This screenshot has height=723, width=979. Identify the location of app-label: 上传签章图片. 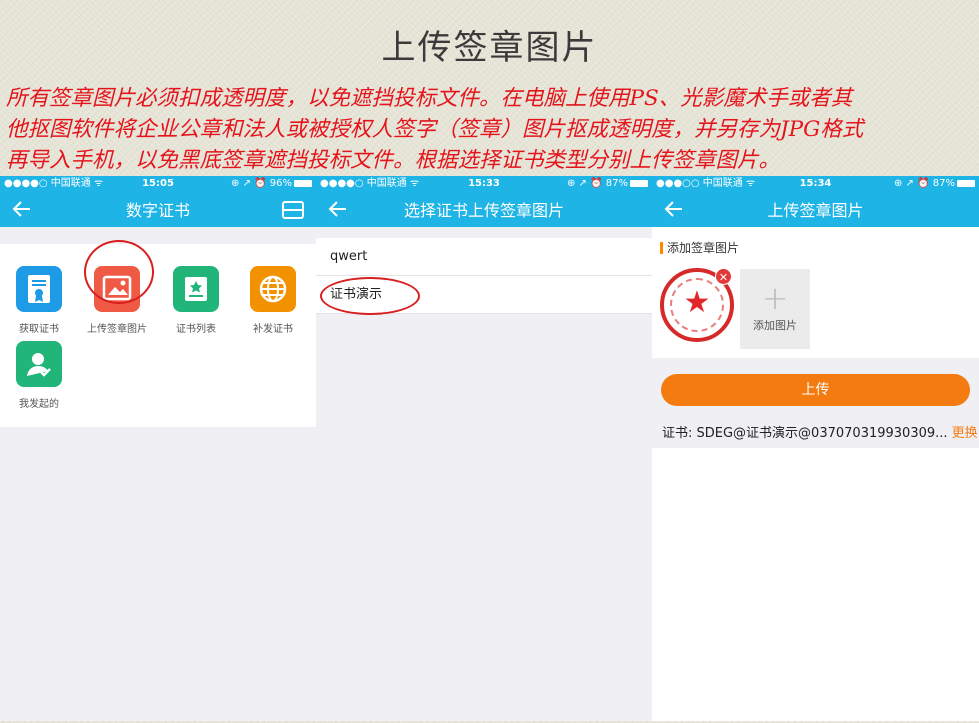
(117, 329).